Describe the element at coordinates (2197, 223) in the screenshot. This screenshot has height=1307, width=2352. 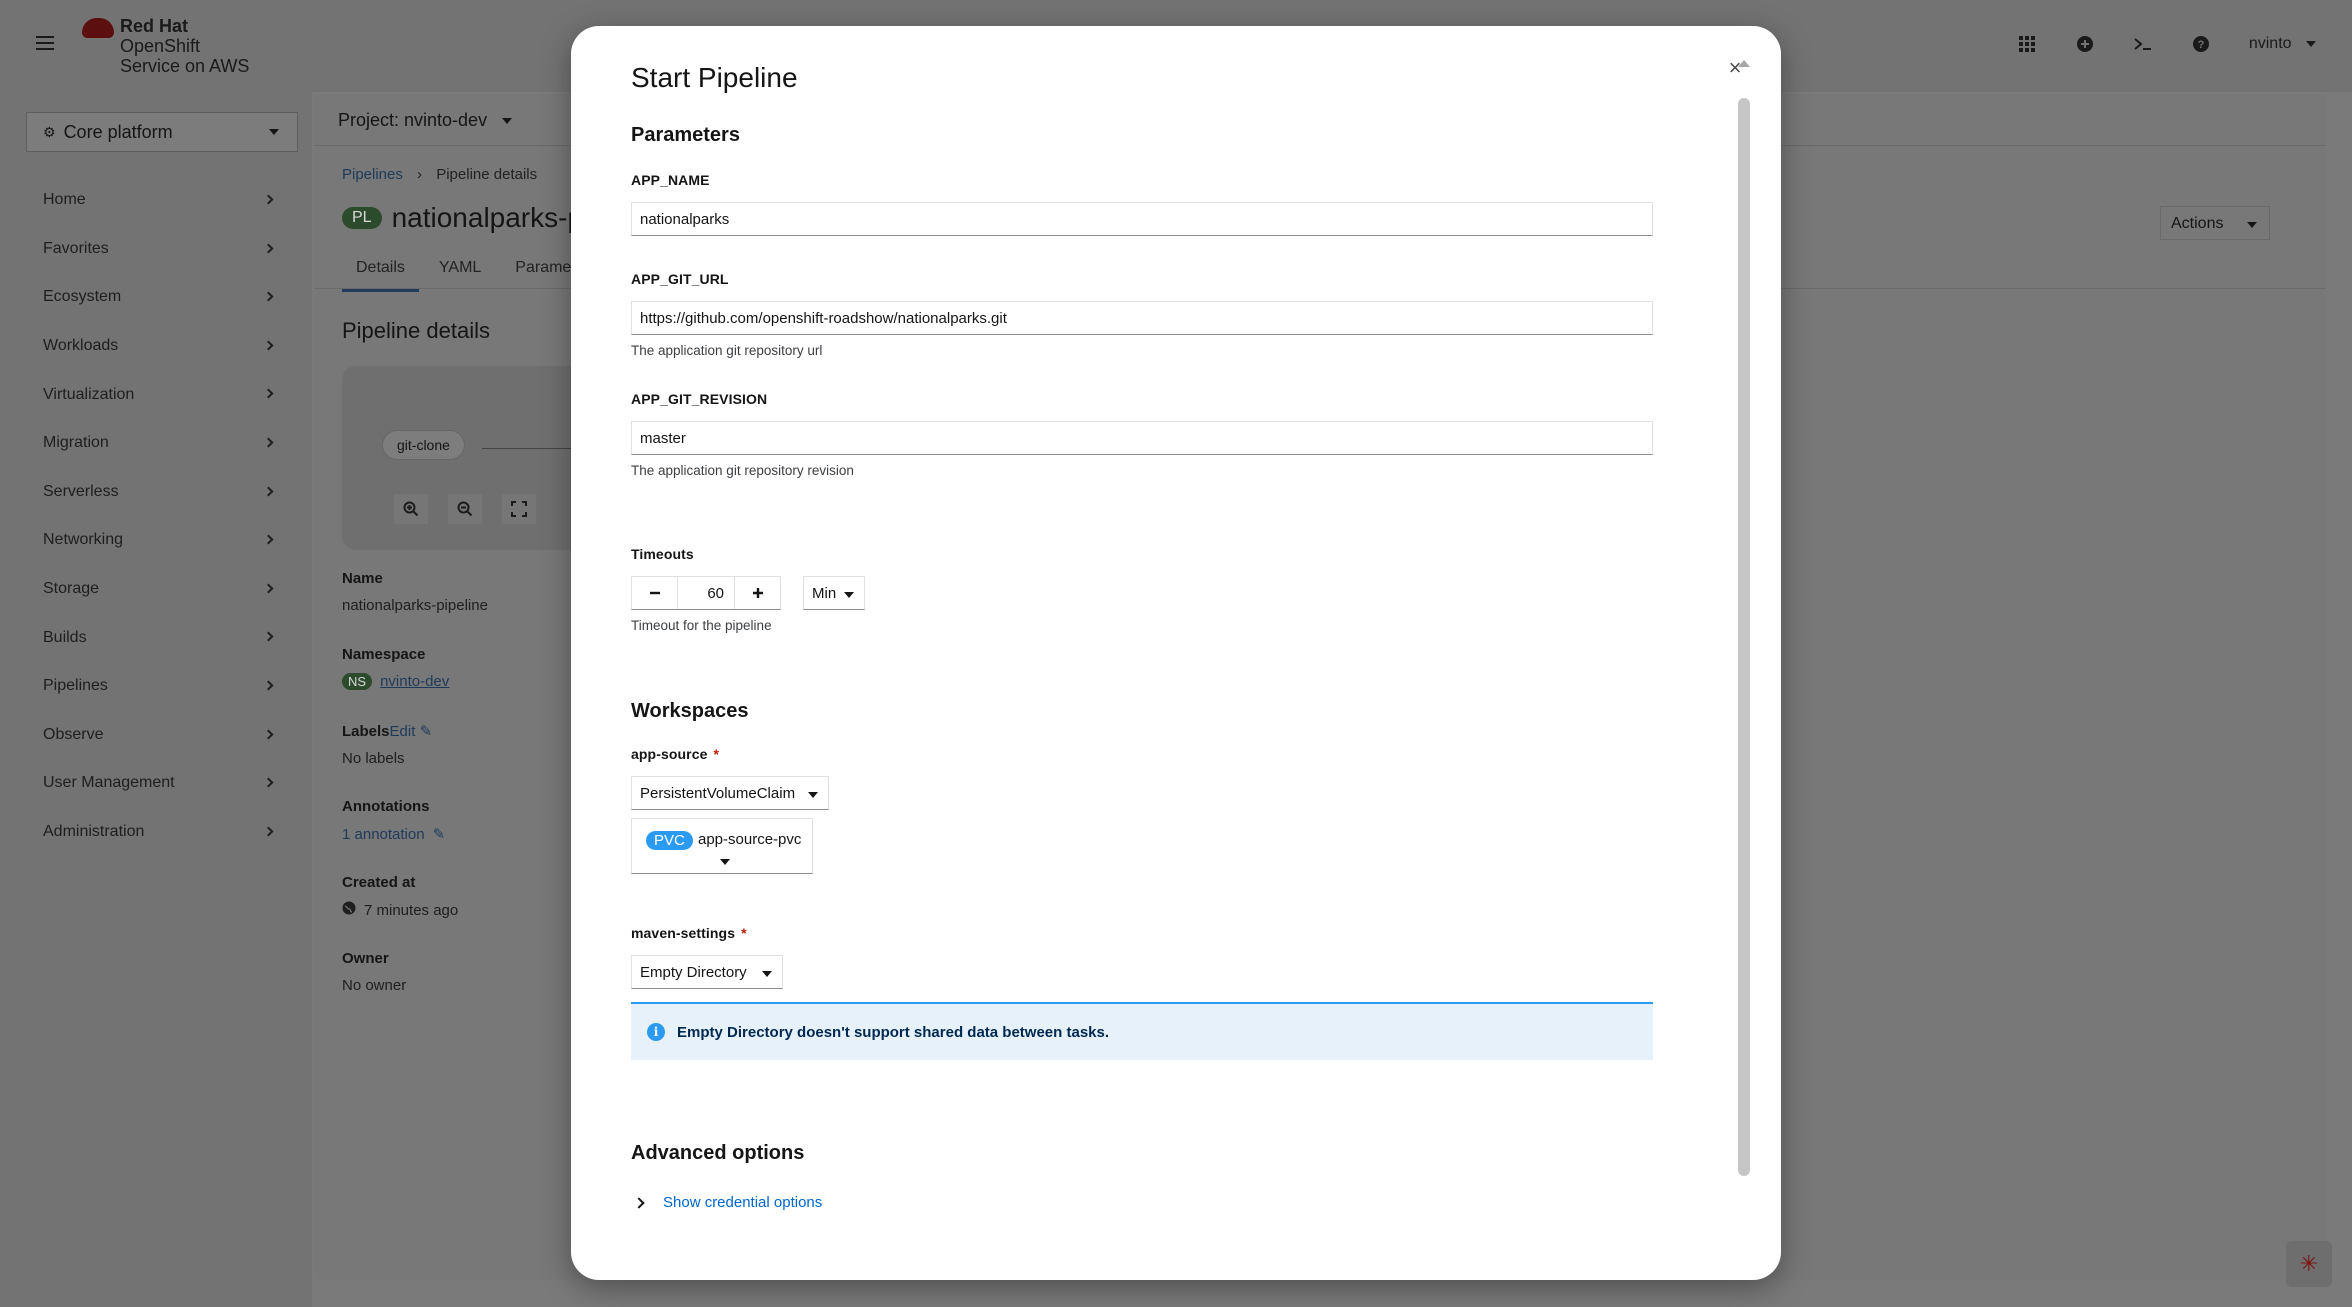
I see `actions-label: Actions` at that location.